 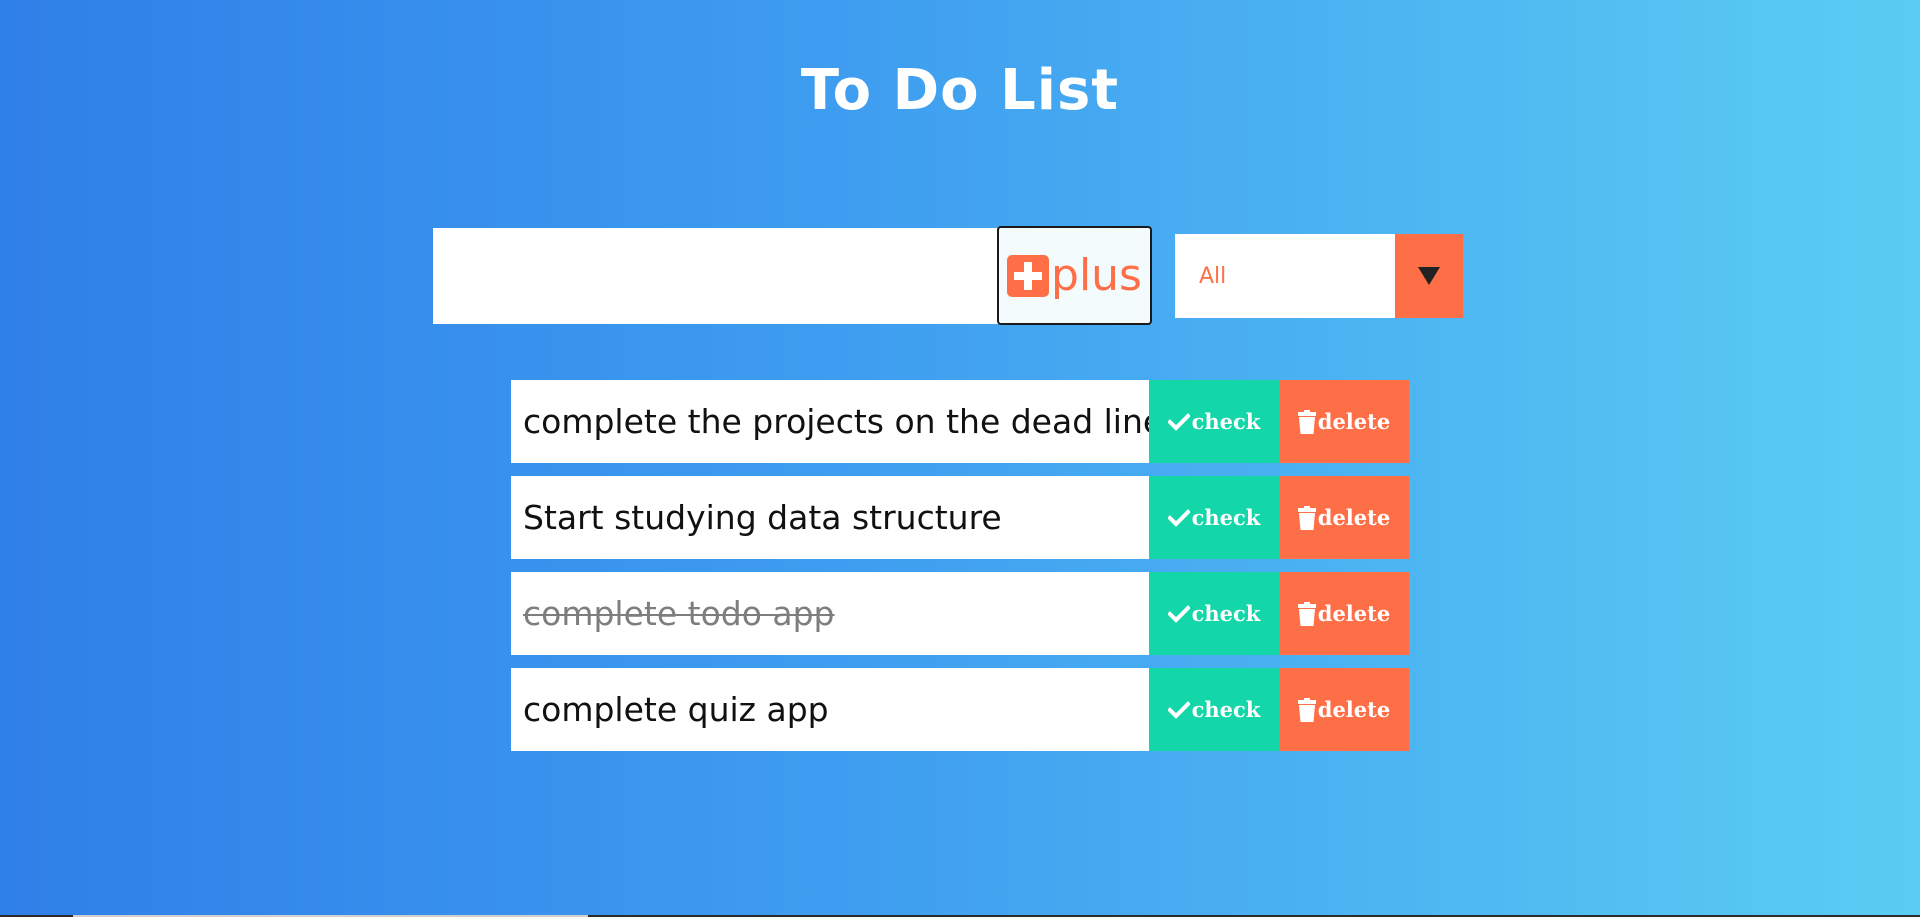 I want to click on todo-item: complete todo app check delete, so click(x=960, y=613).